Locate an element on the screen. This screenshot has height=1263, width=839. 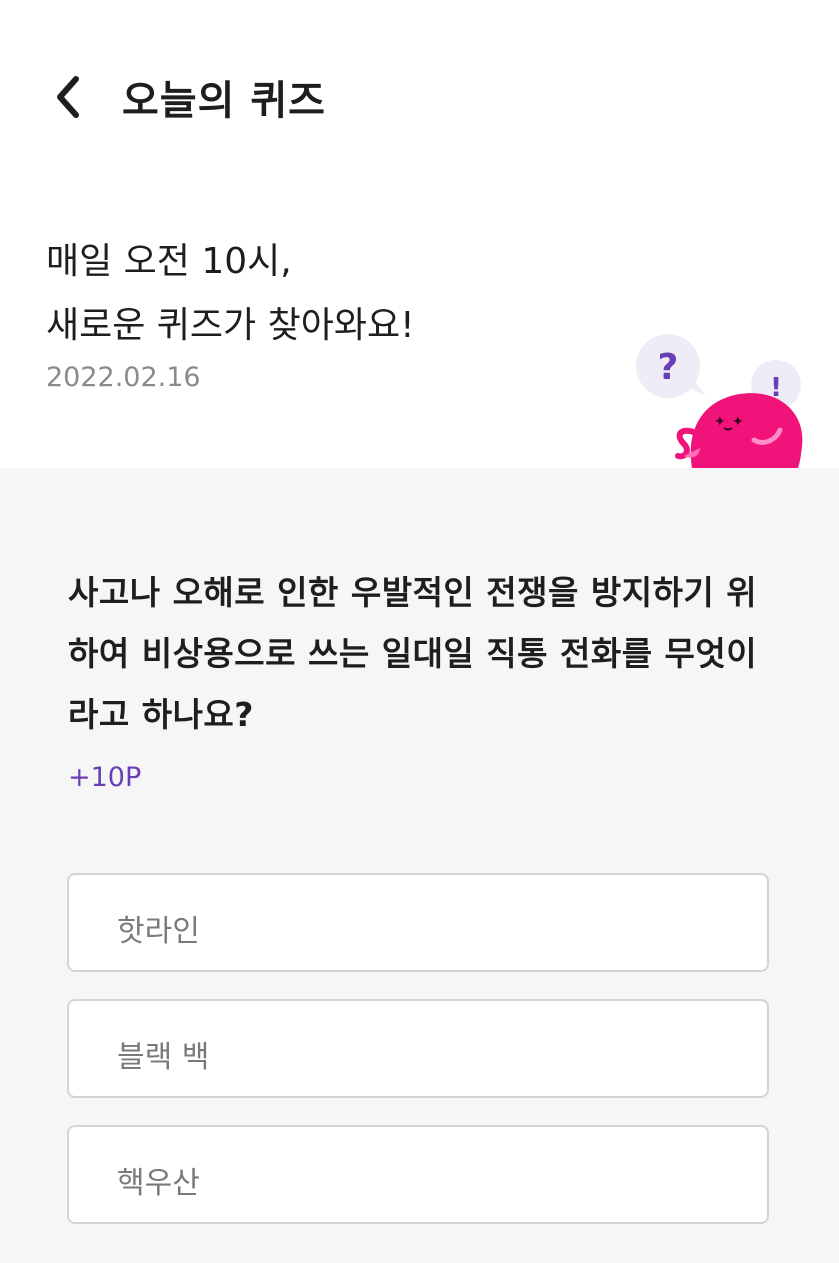
page-title: 오늘의 퀴즈 is located at coordinates (224, 101).